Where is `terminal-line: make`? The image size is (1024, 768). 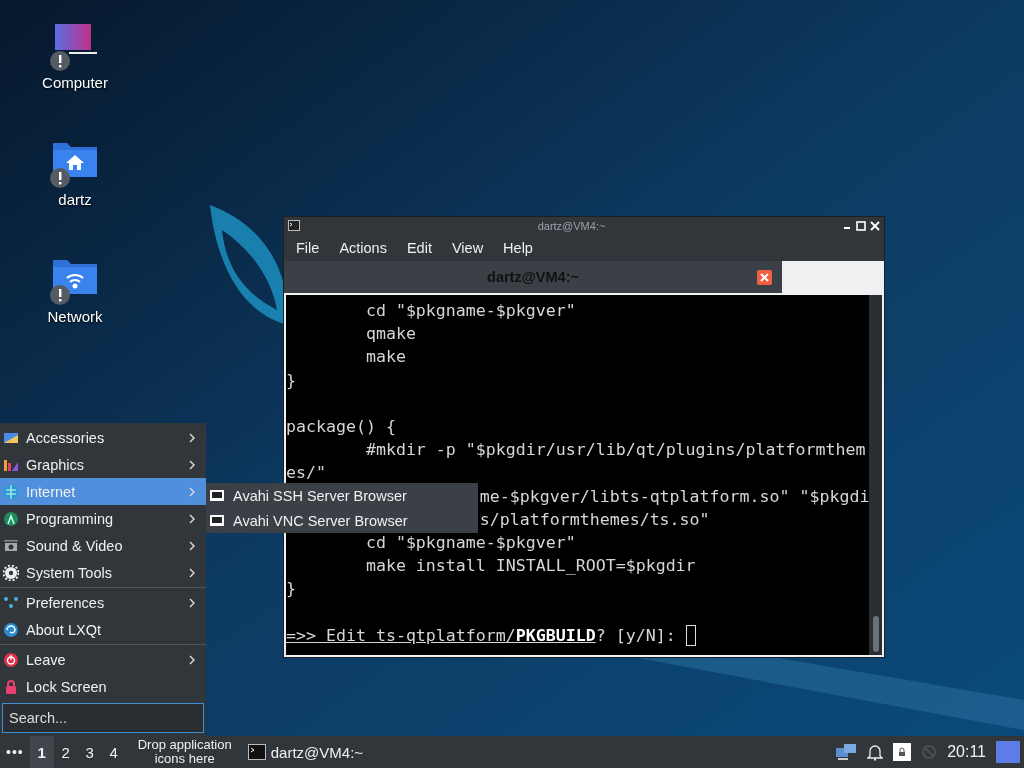 terminal-line: make is located at coordinates (385, 357).